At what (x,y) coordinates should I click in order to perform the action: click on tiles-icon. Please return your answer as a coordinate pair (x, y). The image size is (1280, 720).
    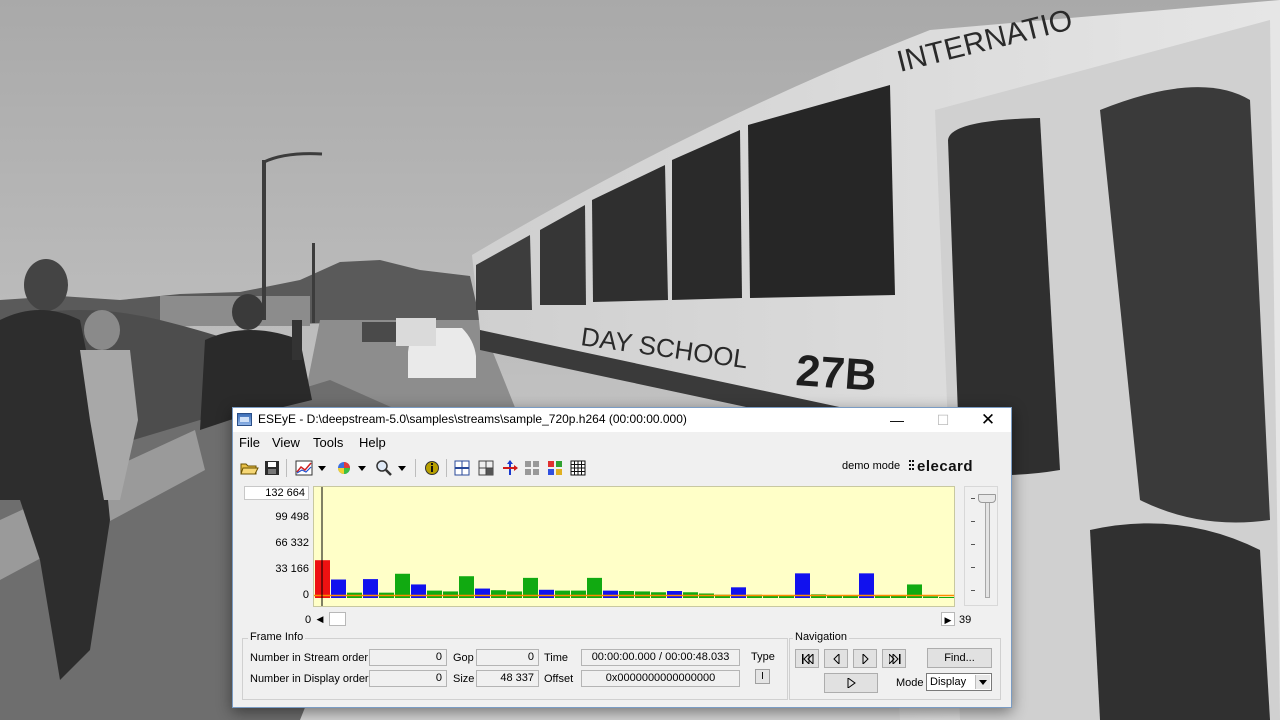
    Looking at the image, I should click on (532, 468).